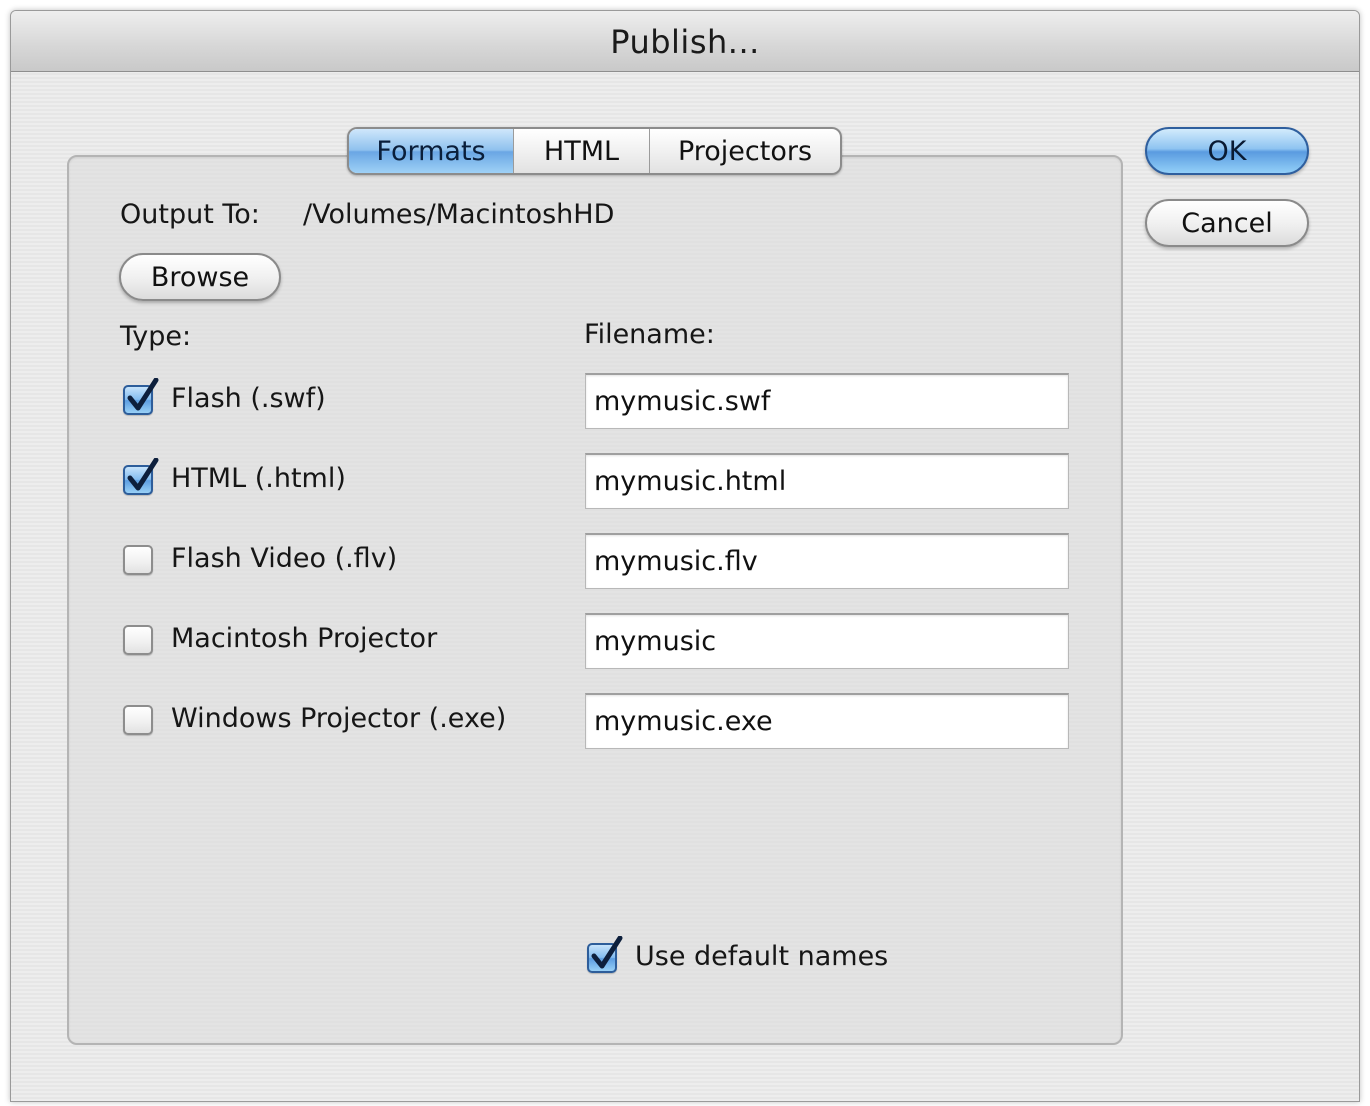 The height and width of the screenshot is (1106, 1370). I want to click on tab-bar: Formats HTML Projectors, so click(594, 151).